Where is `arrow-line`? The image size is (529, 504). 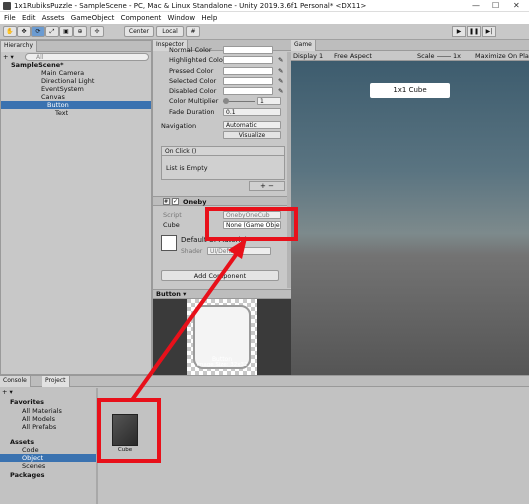 arrow-line is located at coordinates (185, 326).